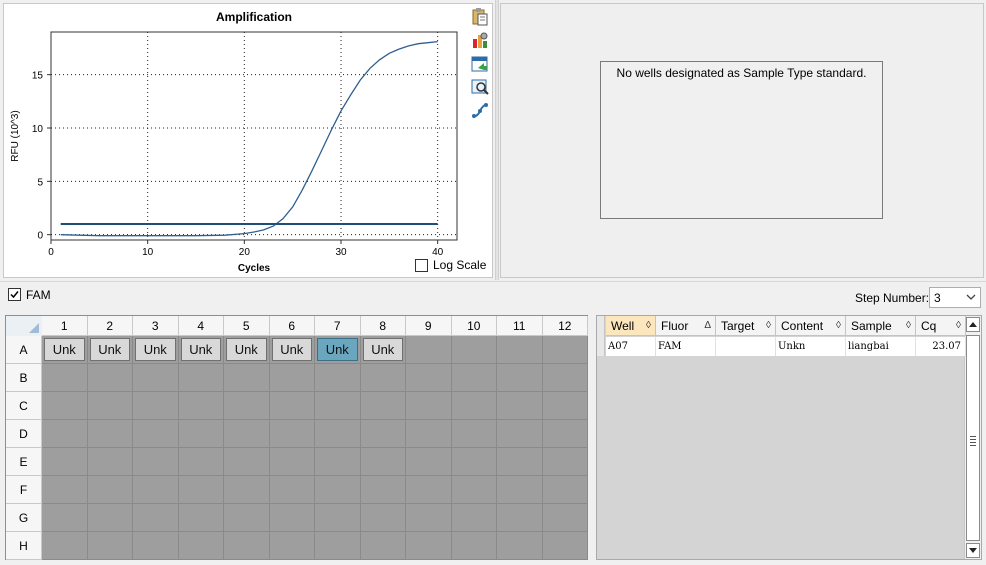  Describe the element at coordinates (480, 87) in the screenshot. I see `zoom-chart-icon` at that location.